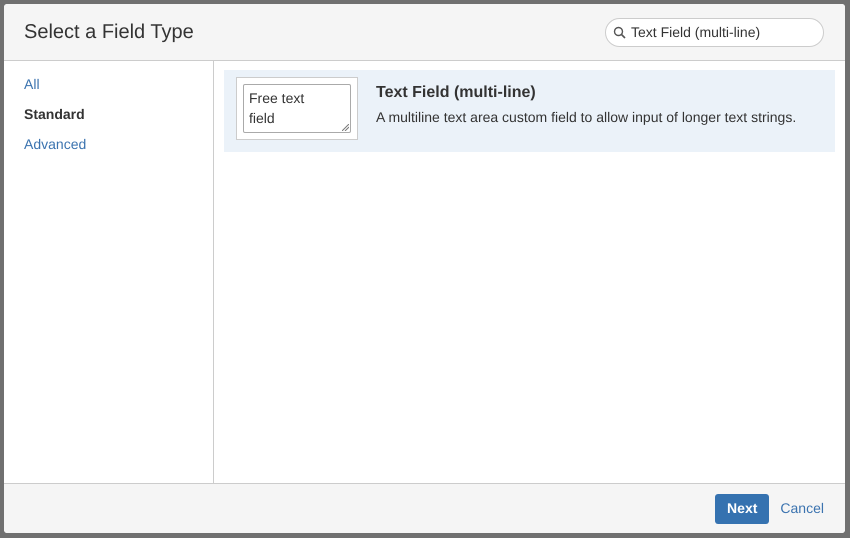 The image size is (850, 538). Describe the element at coordinates (586, 117) in the screenshot. I see `field-type-description: A multiline text area custom field to allow input of longer text strings.` at that location.